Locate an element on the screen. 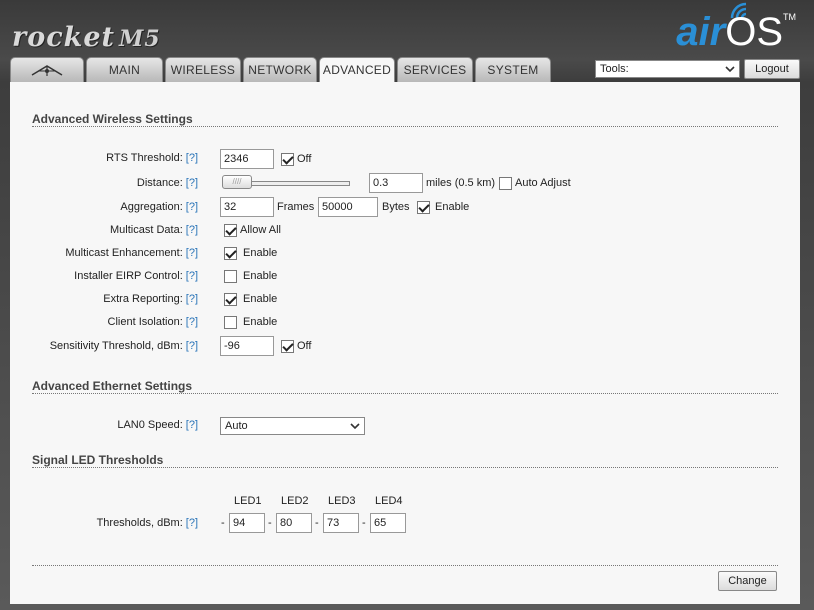 The width and height of the screenshot is (814, 610). thresholds-label: Thresholds, dBm: [?] is located at coordinates (147, 523).